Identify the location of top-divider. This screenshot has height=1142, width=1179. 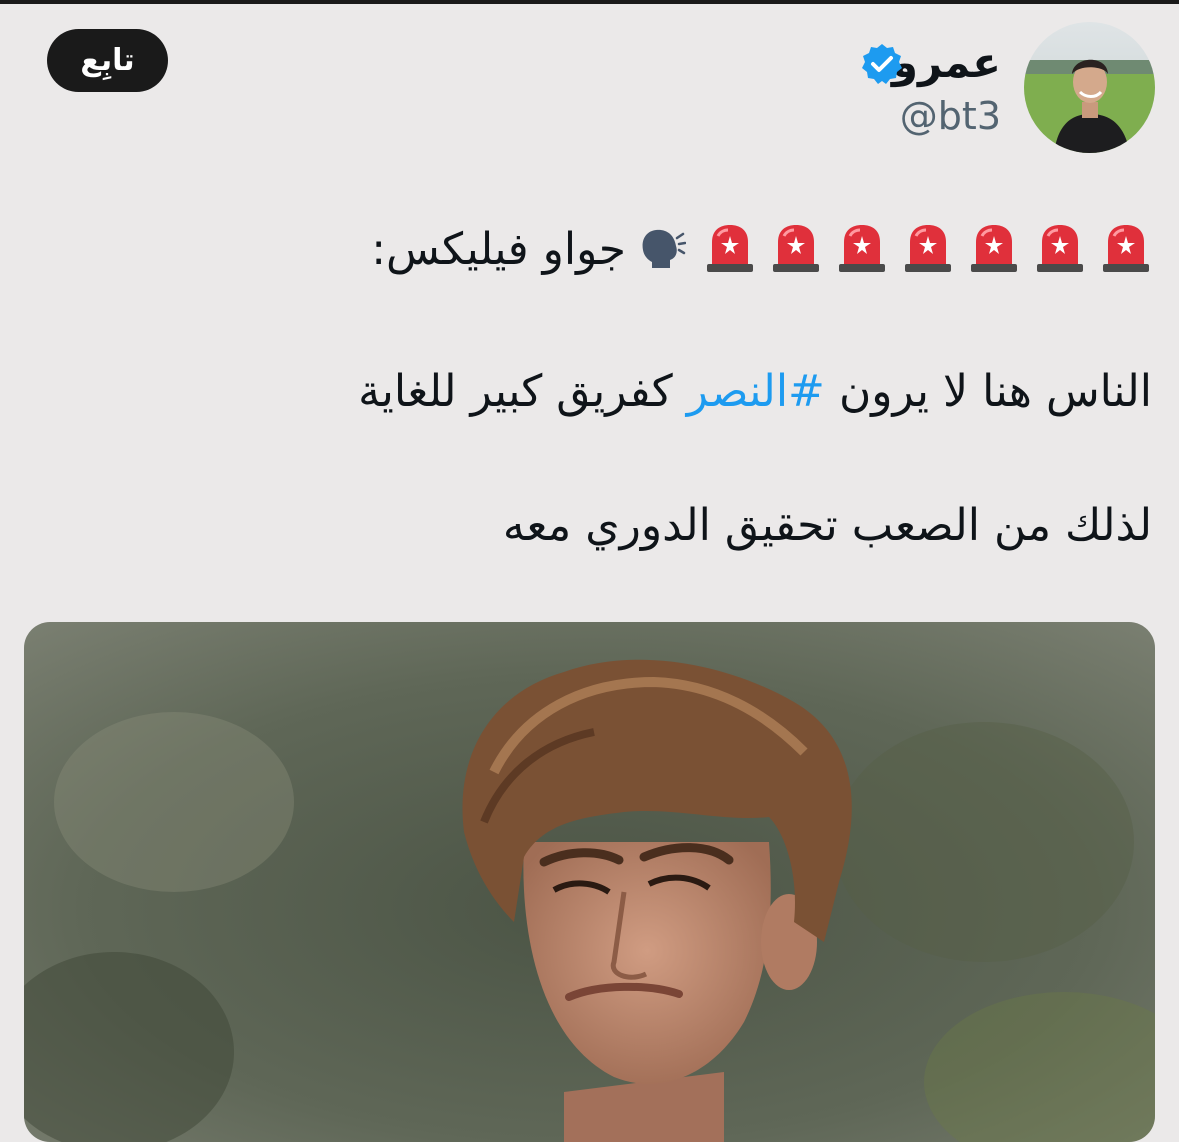
(589, 2).